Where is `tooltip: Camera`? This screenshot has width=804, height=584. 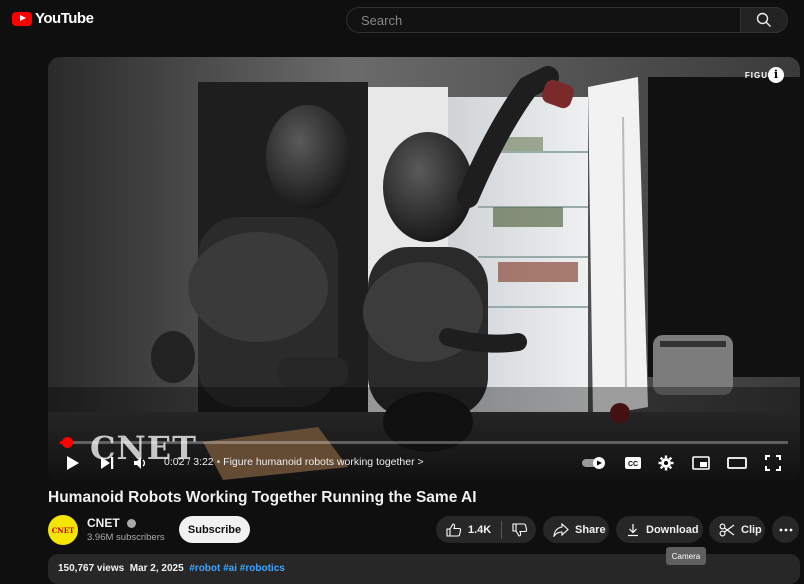 tooltip: Camera is located at coordinates (686, 556).